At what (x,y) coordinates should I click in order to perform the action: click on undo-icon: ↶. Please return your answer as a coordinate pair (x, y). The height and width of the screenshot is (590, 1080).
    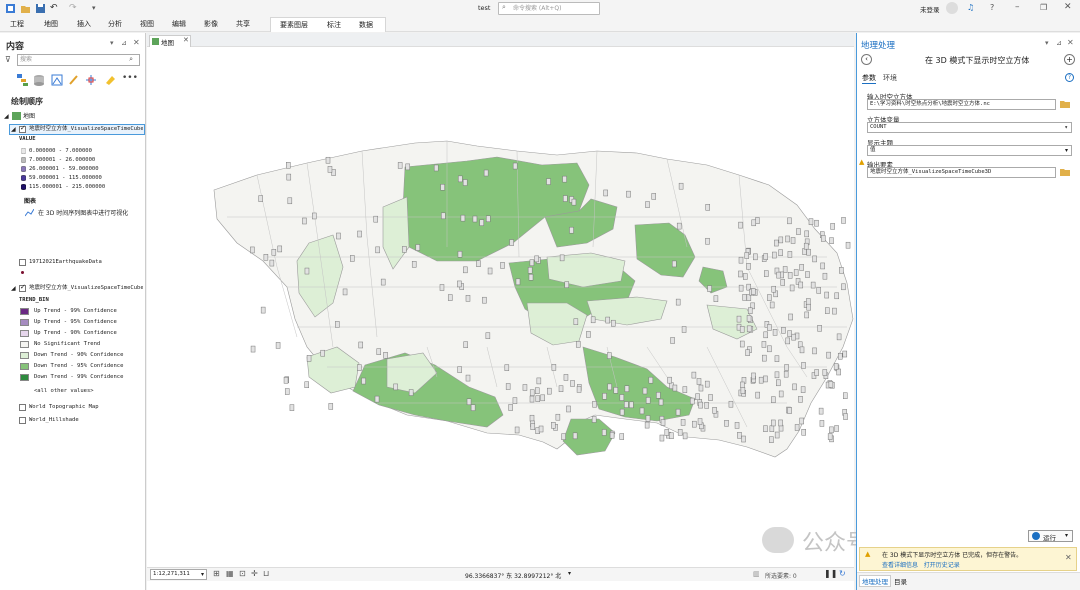
    Looking at the image, I should click on (55, 8).